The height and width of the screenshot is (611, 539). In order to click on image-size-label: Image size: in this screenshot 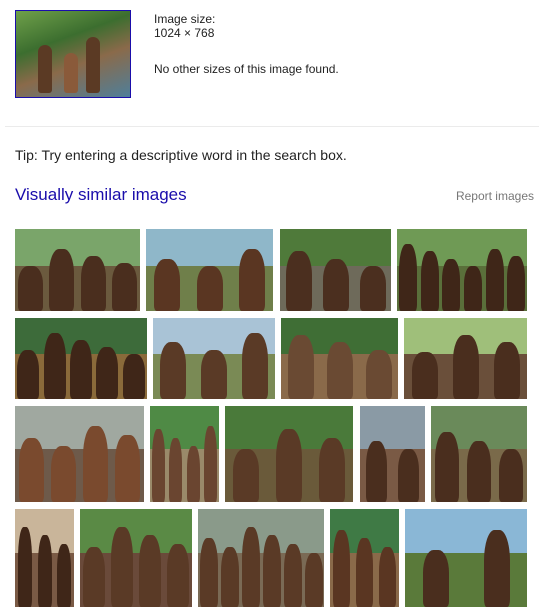, I will do `click(185, 19)`.